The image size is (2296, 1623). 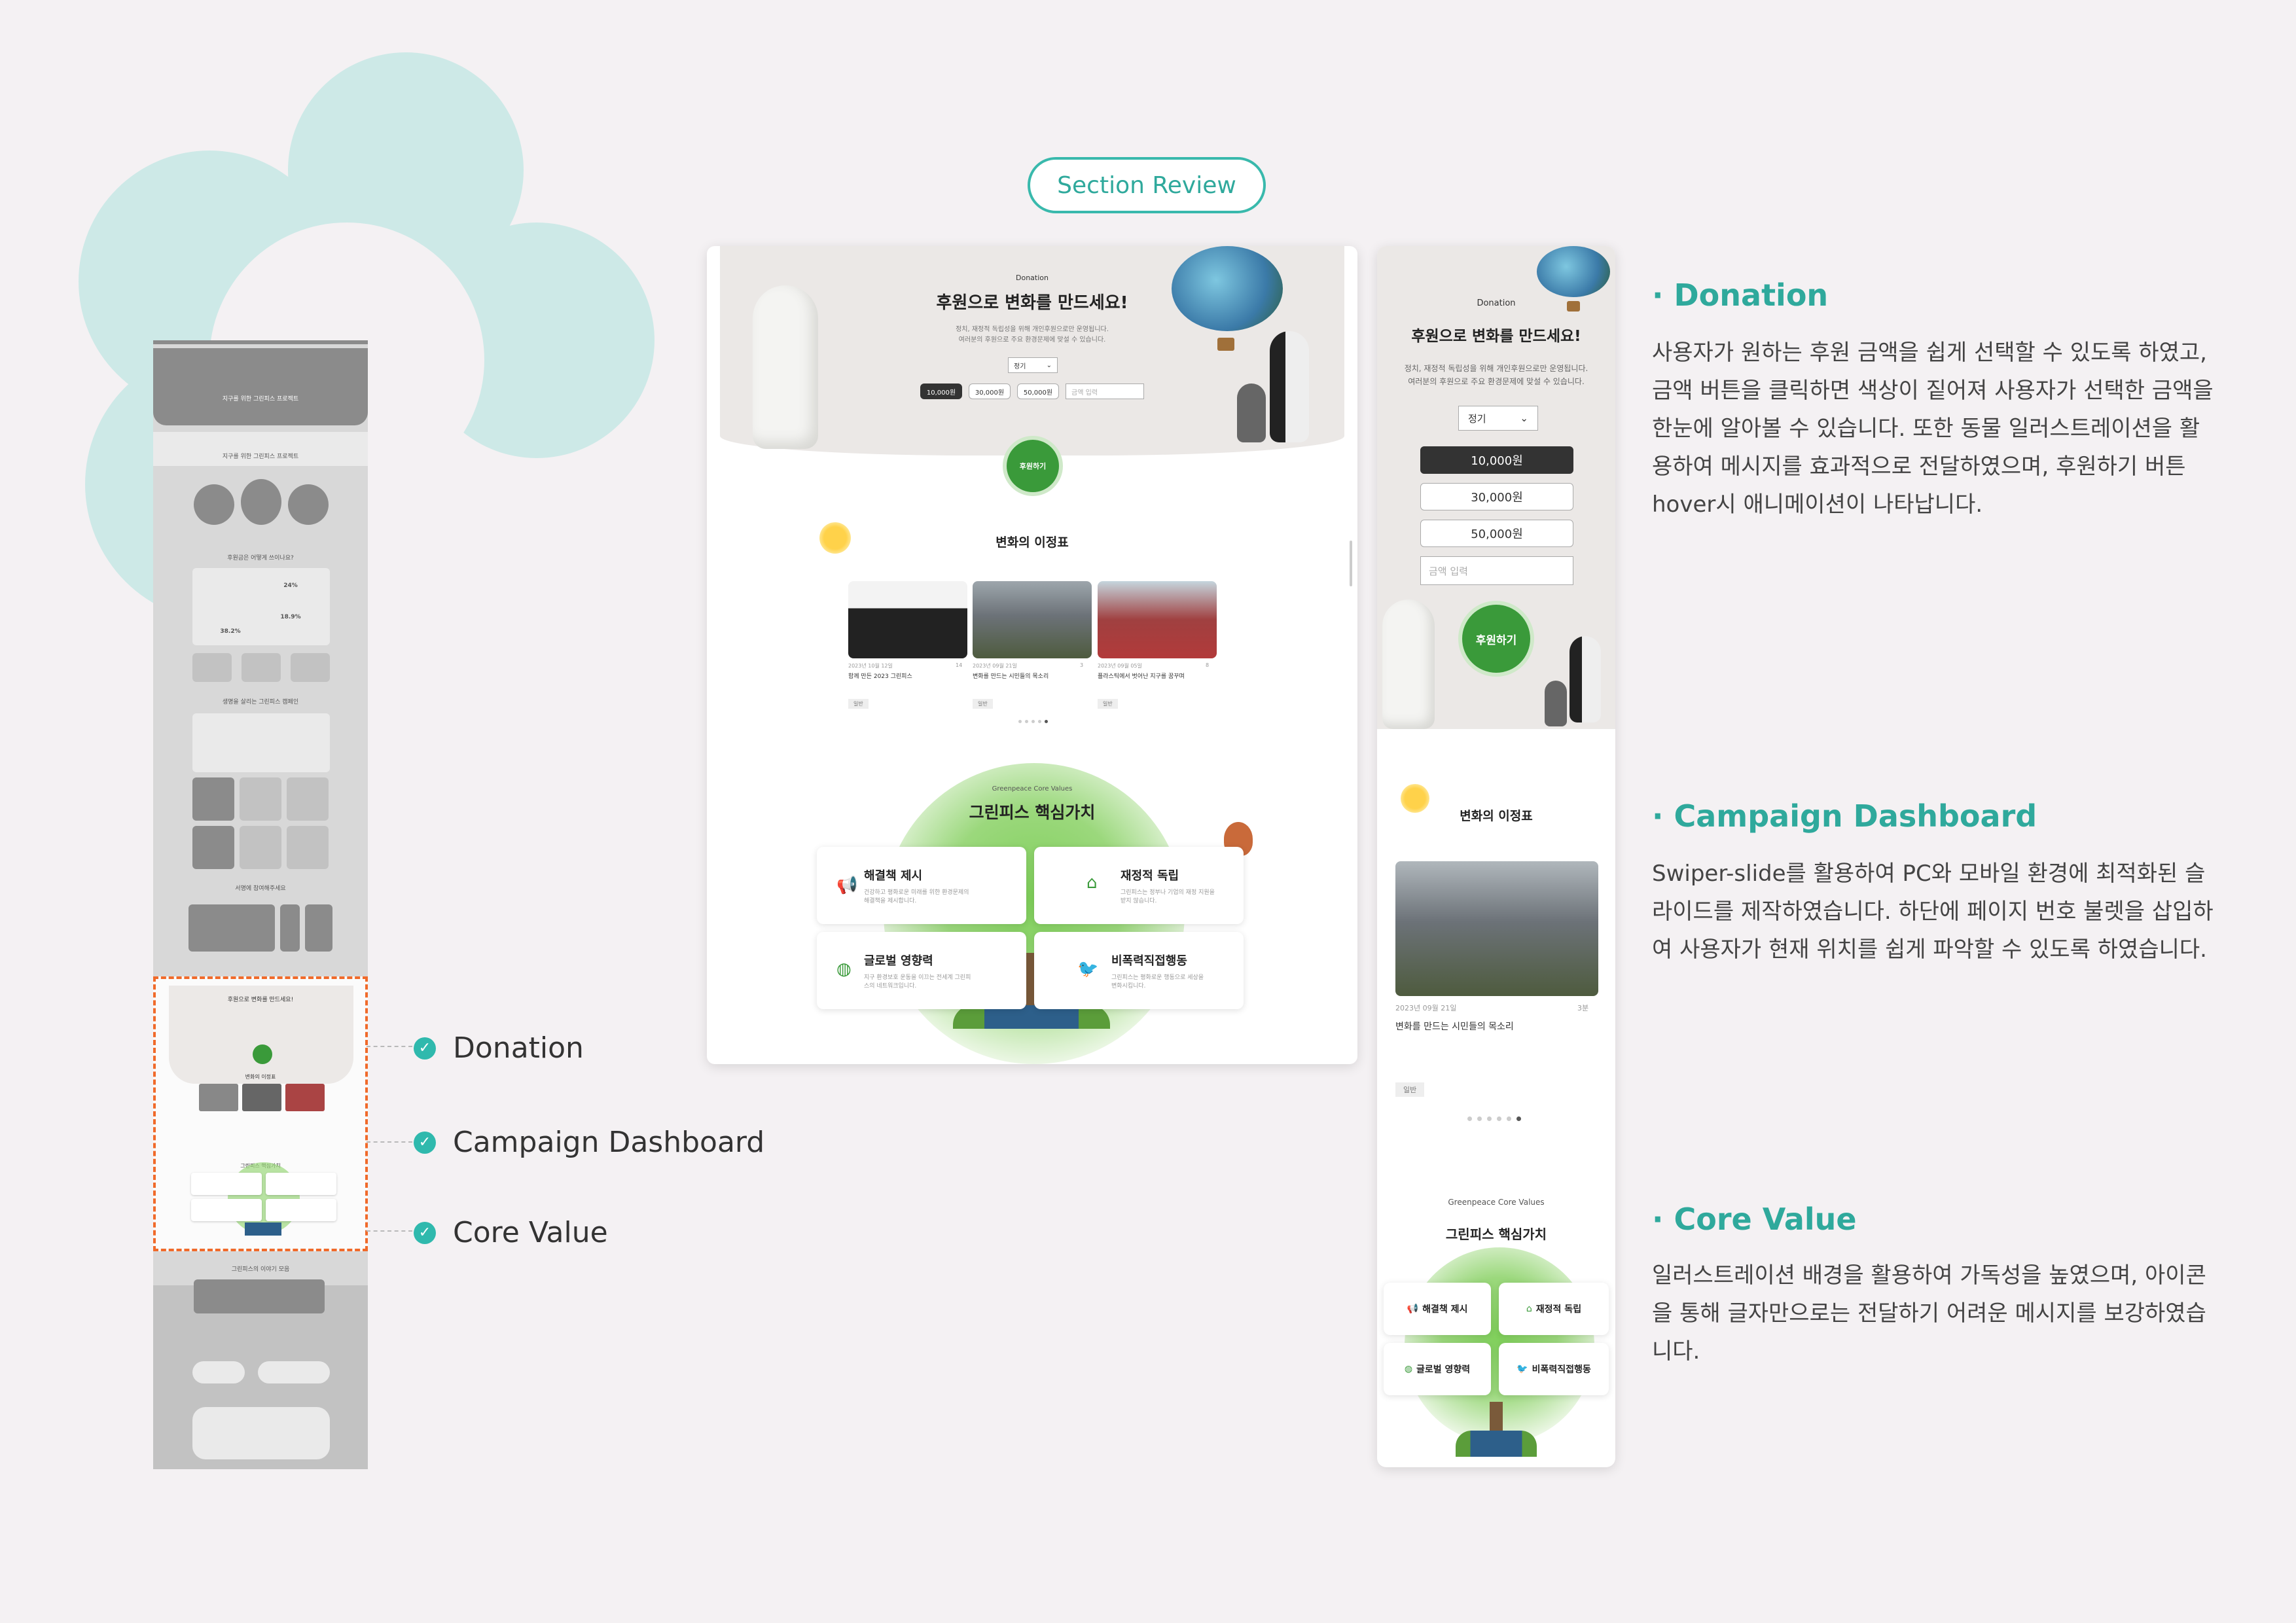 I want to click on thumb-section-title: 지구를 위한 그린피스 프로젝트, so click(x=260, y=457).